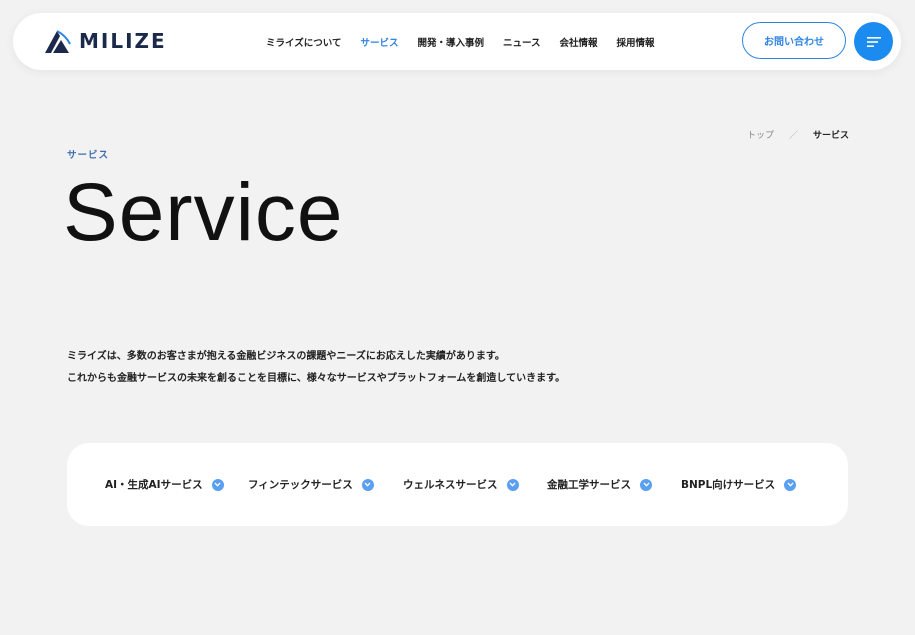 This screenshot has height=635, width=915. I want to click on milize-logo-mark-icon, so click(58, 41).